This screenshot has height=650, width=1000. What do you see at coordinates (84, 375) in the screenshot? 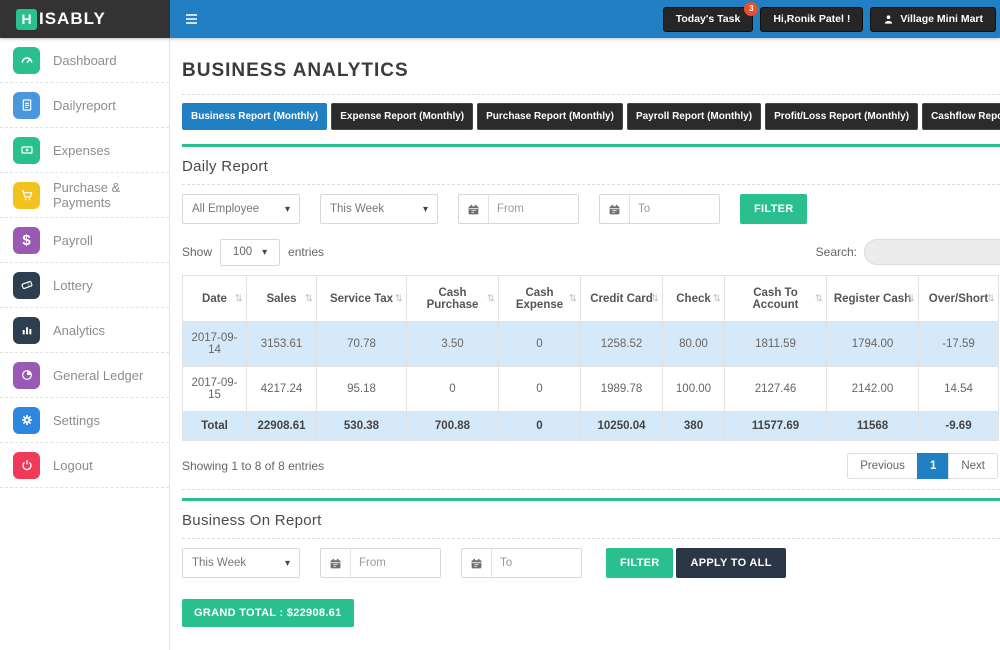
I see `sidebar-item-general-ledger: General Ledger` at bounding box center [84, 375].